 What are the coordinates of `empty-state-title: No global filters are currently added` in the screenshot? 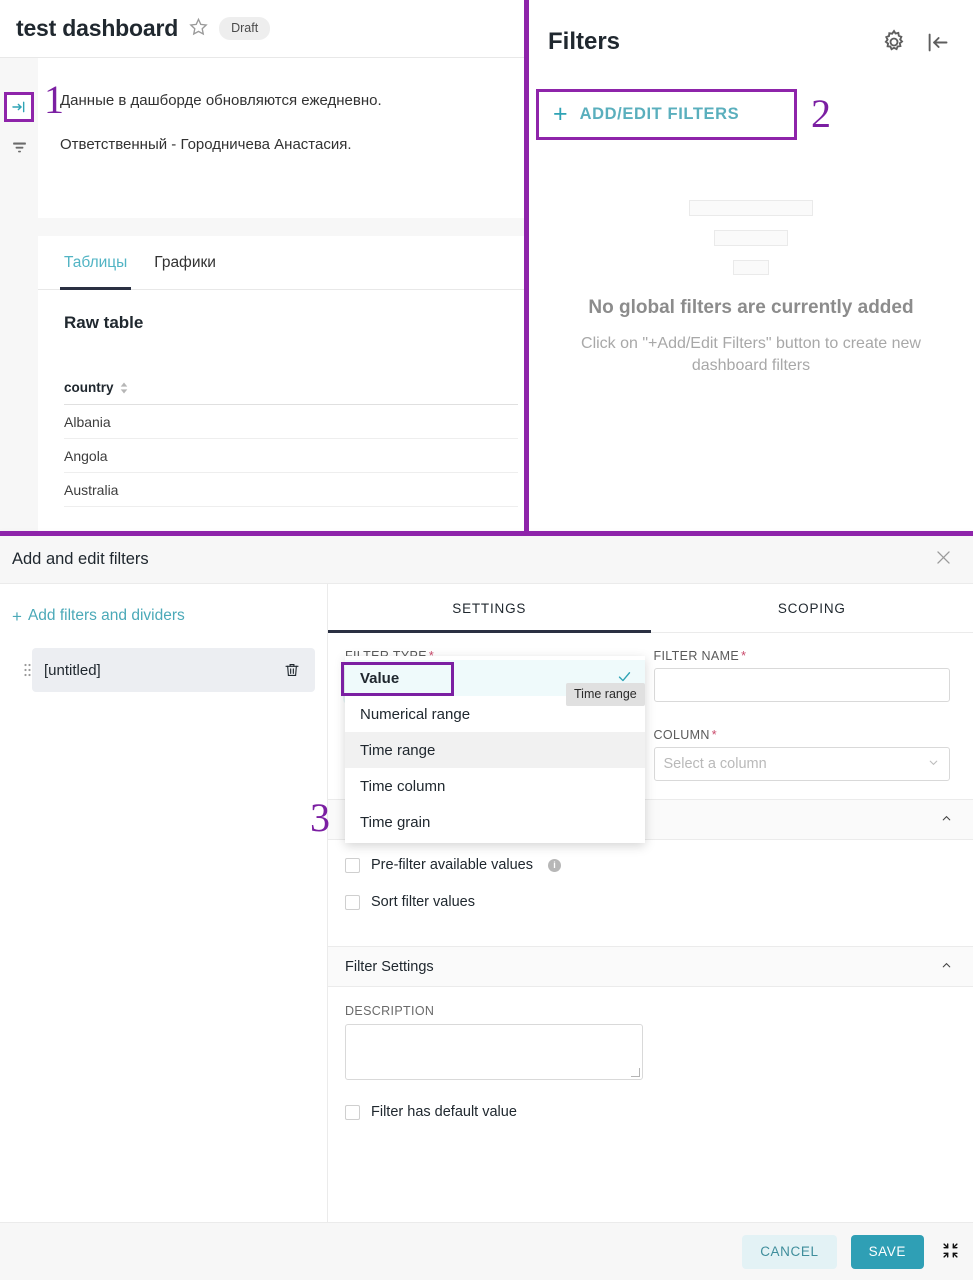 It's located at (751, 307).